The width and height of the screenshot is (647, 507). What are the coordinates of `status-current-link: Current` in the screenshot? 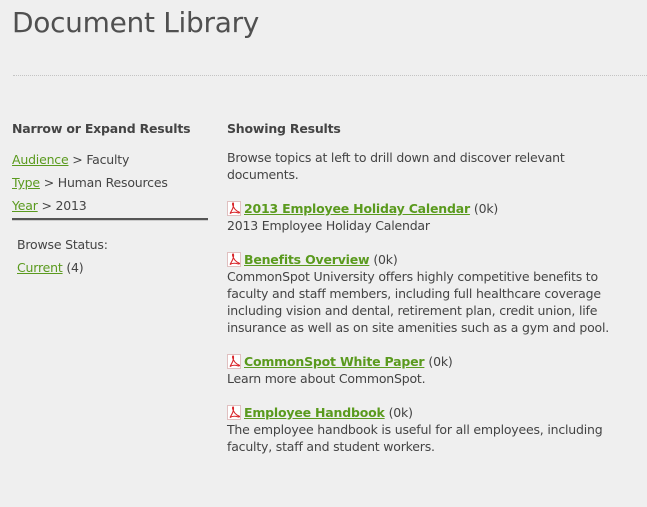 It's located at (40, 267).